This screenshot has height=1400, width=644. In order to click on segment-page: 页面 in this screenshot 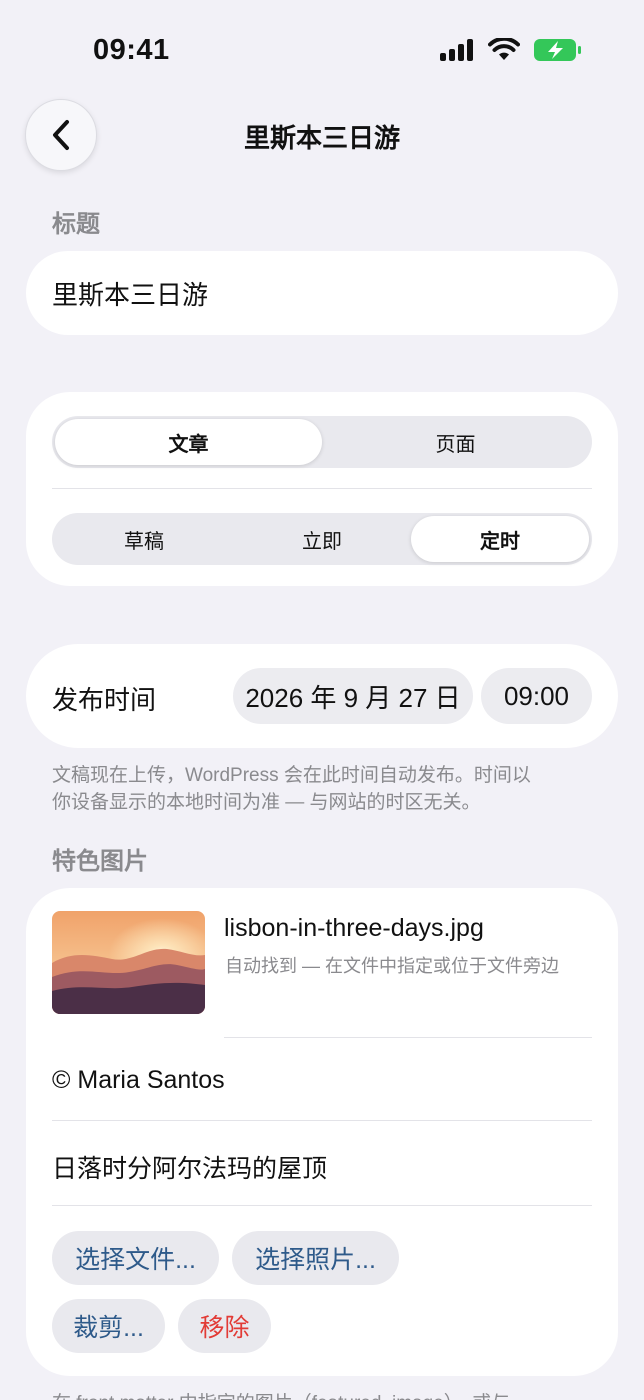, I will do `click(455, 442)`.